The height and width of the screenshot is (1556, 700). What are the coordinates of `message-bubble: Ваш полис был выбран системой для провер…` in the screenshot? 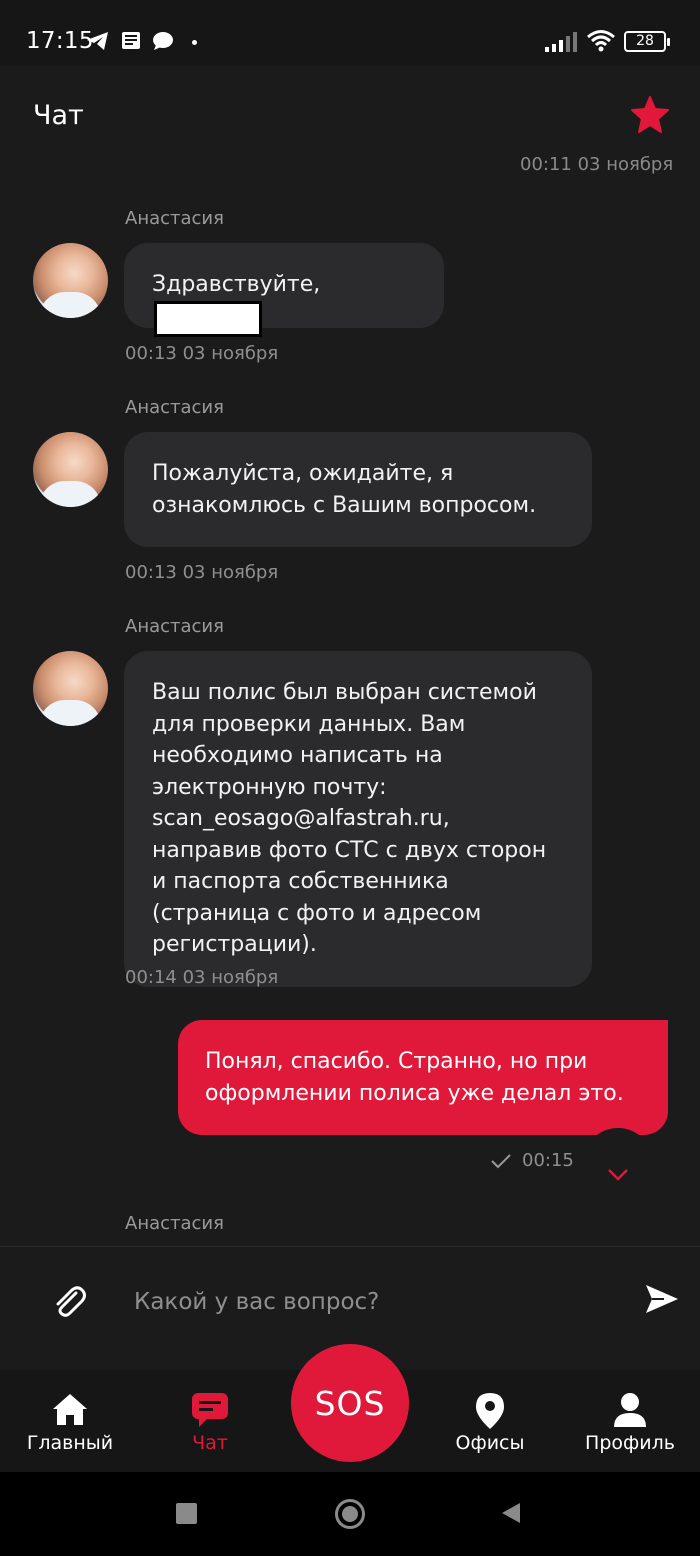 It's located at (358, 819).